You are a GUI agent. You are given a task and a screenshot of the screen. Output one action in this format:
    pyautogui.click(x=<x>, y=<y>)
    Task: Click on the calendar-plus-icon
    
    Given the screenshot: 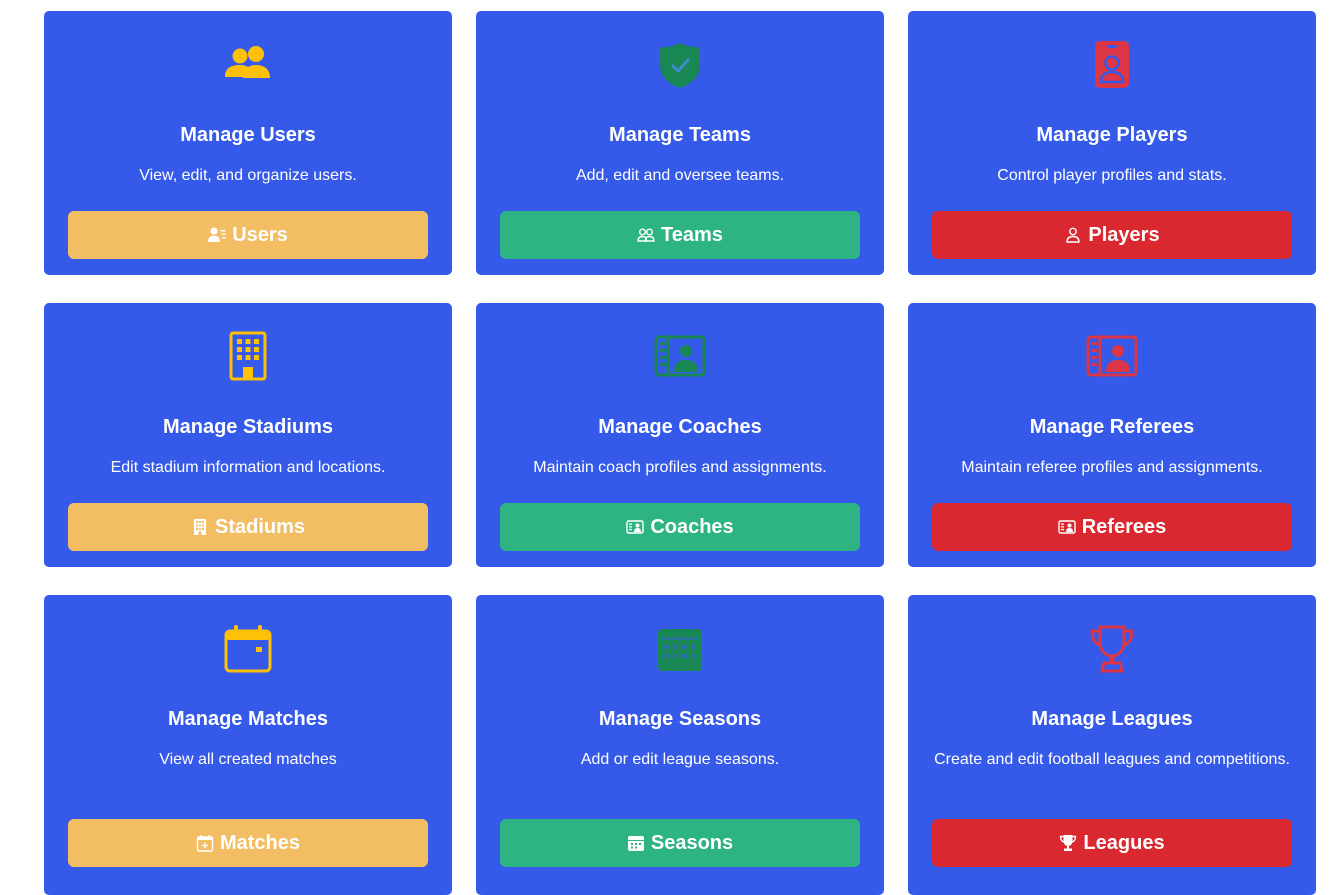 What is the action you would take?
    pyautogui.click(x=205, y=843)
    